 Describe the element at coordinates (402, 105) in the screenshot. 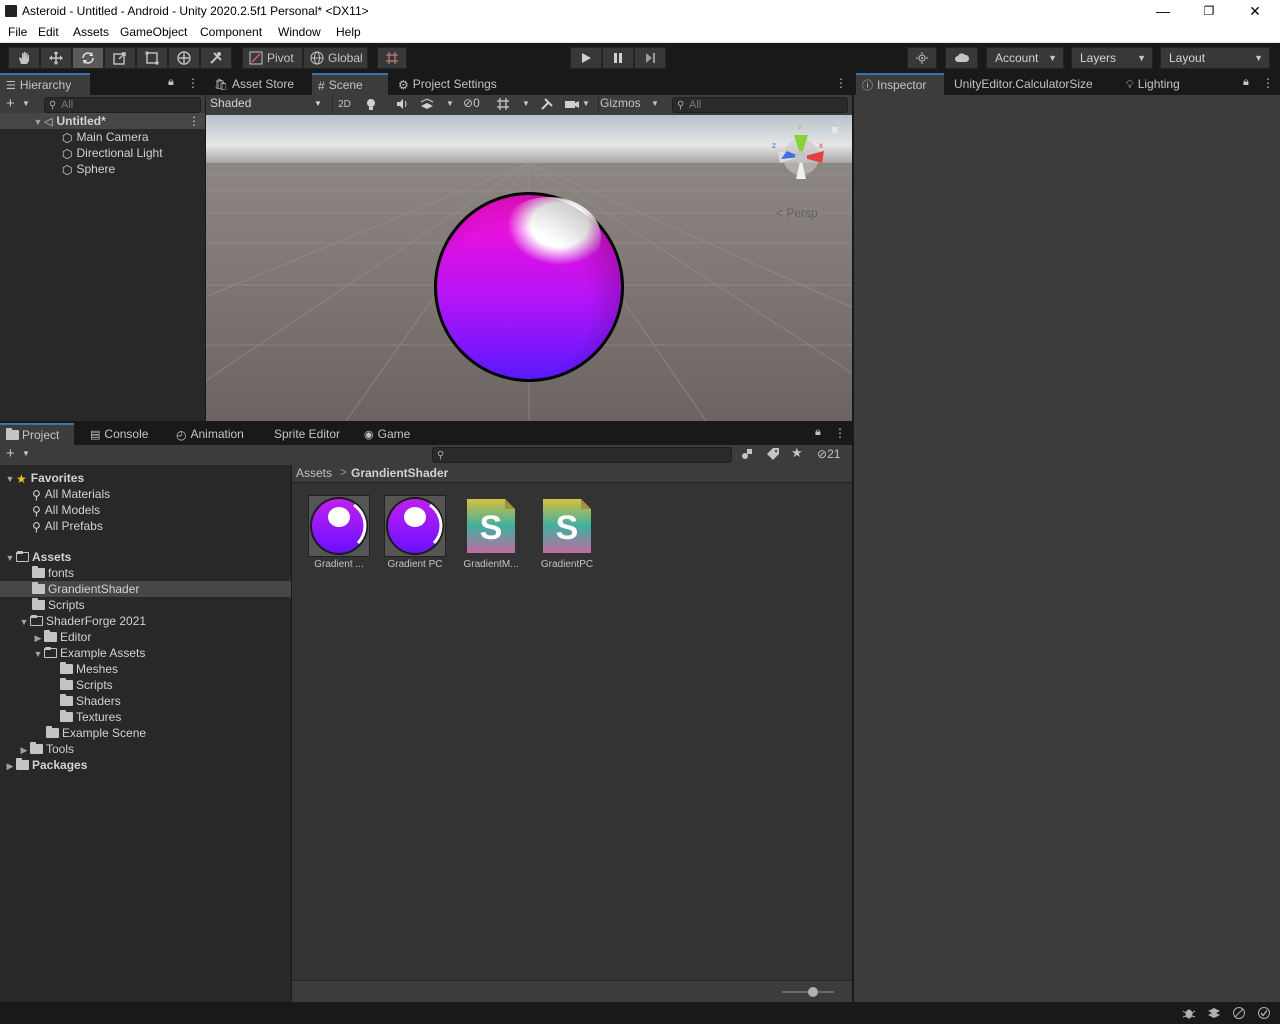

I see `audio-toggle-icon` at that location.